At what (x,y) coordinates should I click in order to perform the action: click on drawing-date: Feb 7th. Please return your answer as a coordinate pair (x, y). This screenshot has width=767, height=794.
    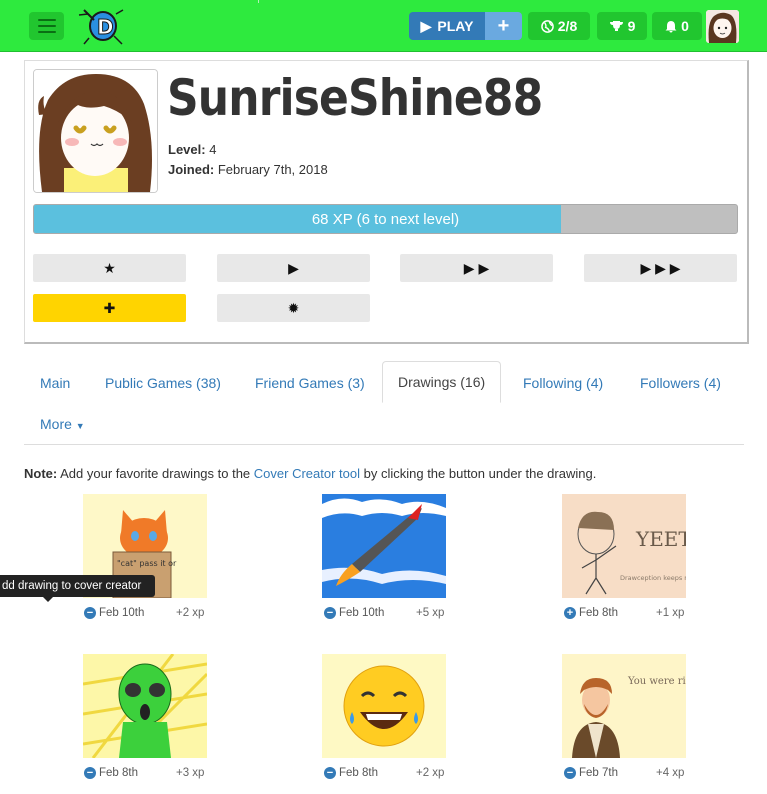
    Looking at the image, I should click on (598, 773).